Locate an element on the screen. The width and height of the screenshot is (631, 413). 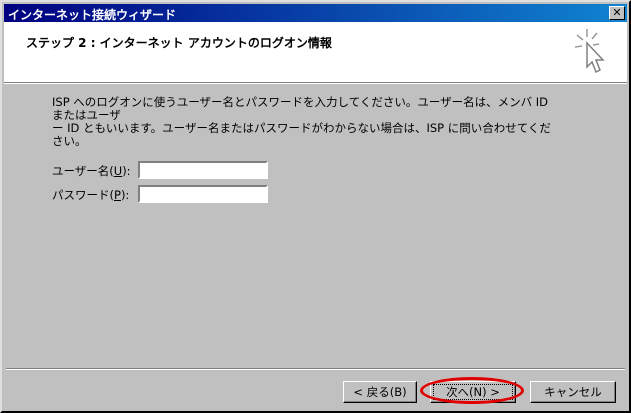
username-label: ユーザー名(U): is located at coordinates (91, 171).